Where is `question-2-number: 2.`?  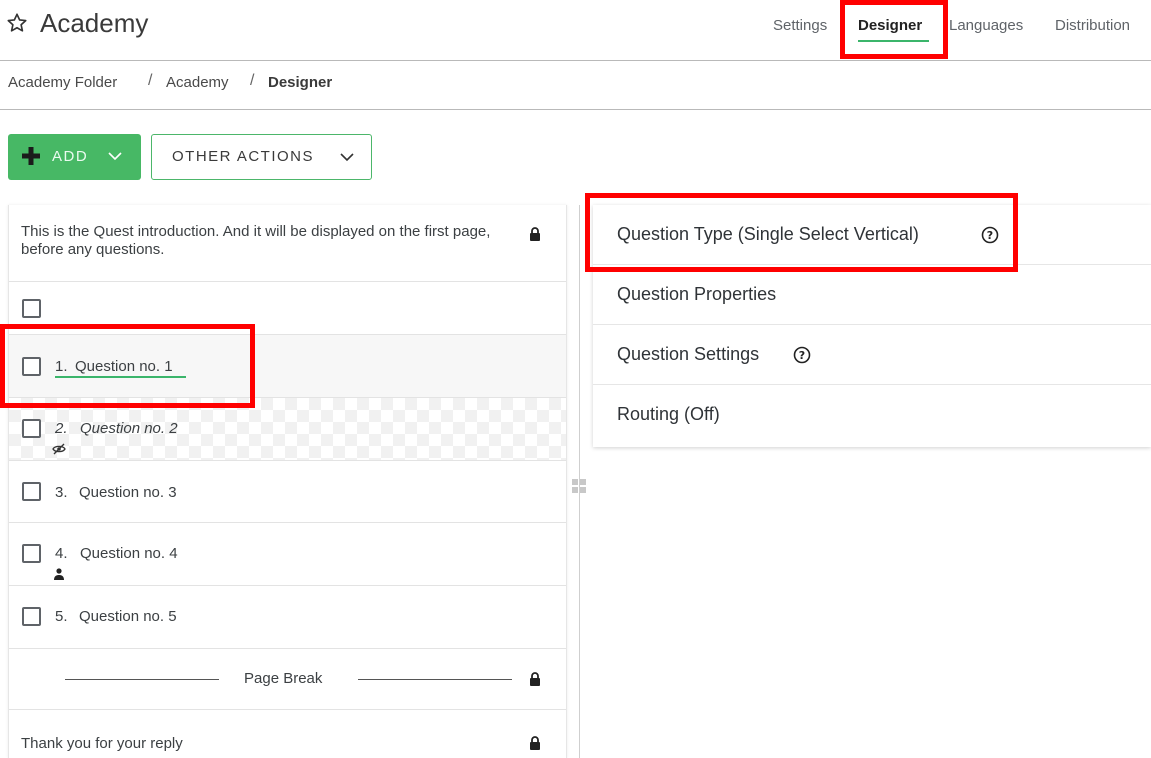 question-2-number: 2. is located at coordinates (61, 428).